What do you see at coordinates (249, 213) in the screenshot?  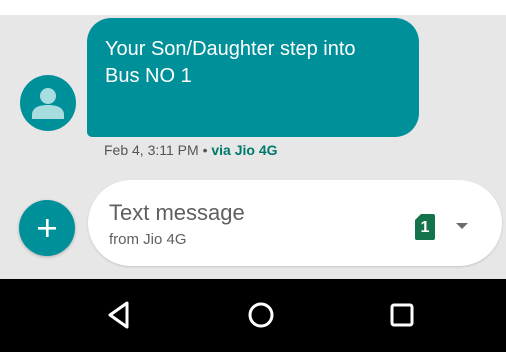 I see `message-input` at bounding box center [249, 213].